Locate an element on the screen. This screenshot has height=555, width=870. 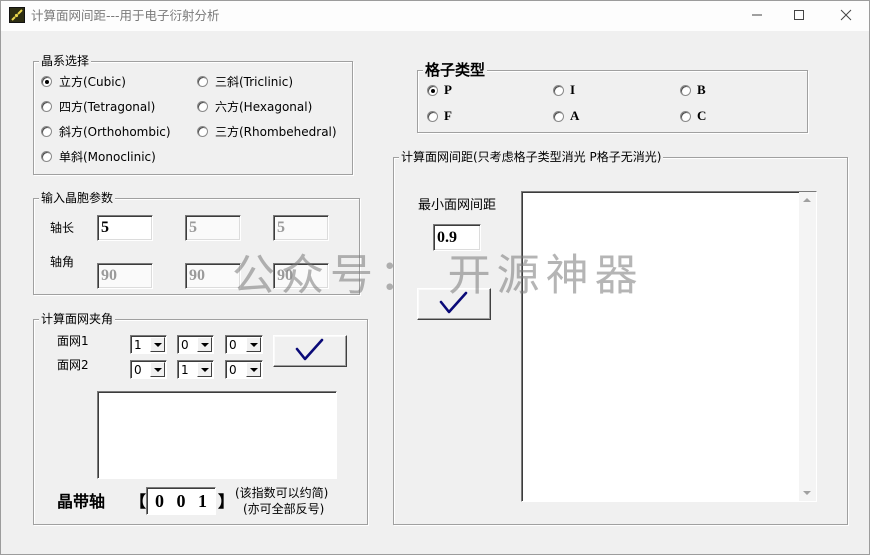
axis-angle-label: 轴角 is located at coordinates (62, 262).